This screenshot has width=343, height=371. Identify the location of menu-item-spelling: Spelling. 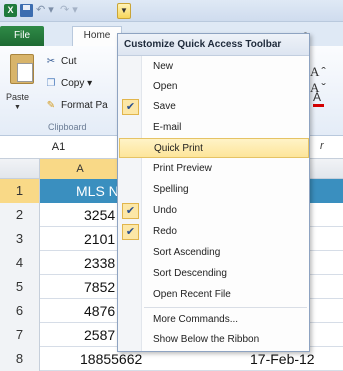
(214, 190).